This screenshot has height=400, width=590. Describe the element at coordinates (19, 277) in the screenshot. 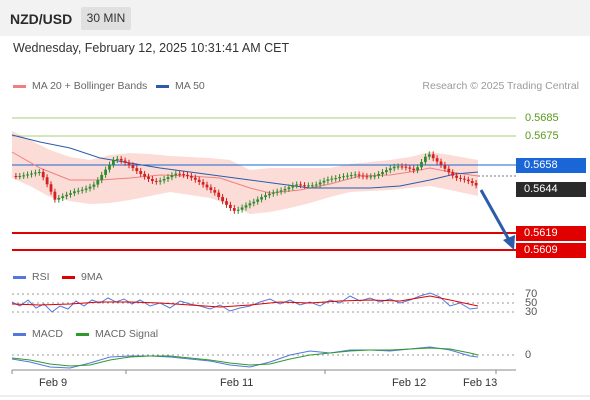

I see `rsi-swatch` at that location.